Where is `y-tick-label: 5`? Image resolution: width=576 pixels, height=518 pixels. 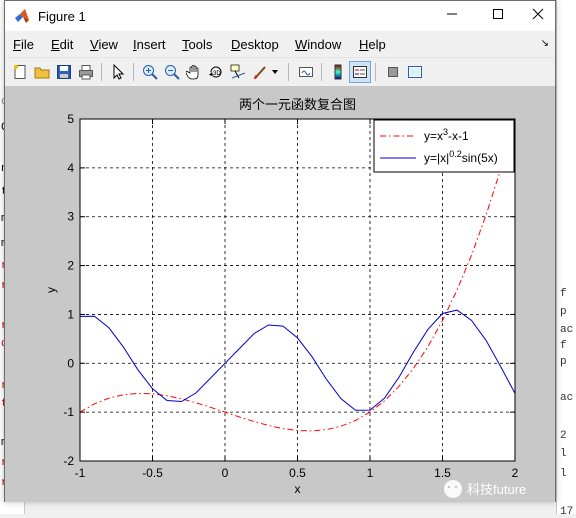 y-tick-label: 5 is located at coordinates (70, 119).